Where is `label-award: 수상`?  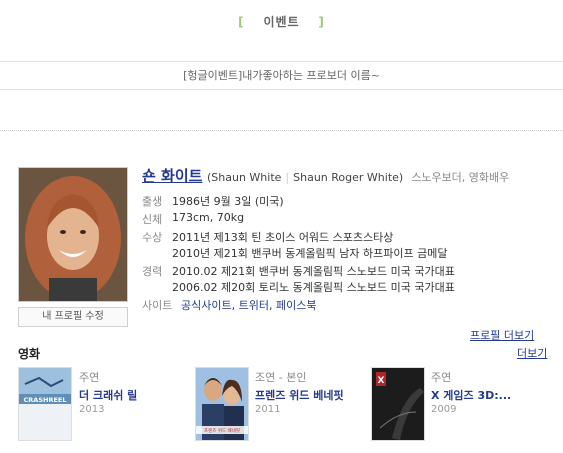 label-award: 수상 is located at coordinates (152, 237).